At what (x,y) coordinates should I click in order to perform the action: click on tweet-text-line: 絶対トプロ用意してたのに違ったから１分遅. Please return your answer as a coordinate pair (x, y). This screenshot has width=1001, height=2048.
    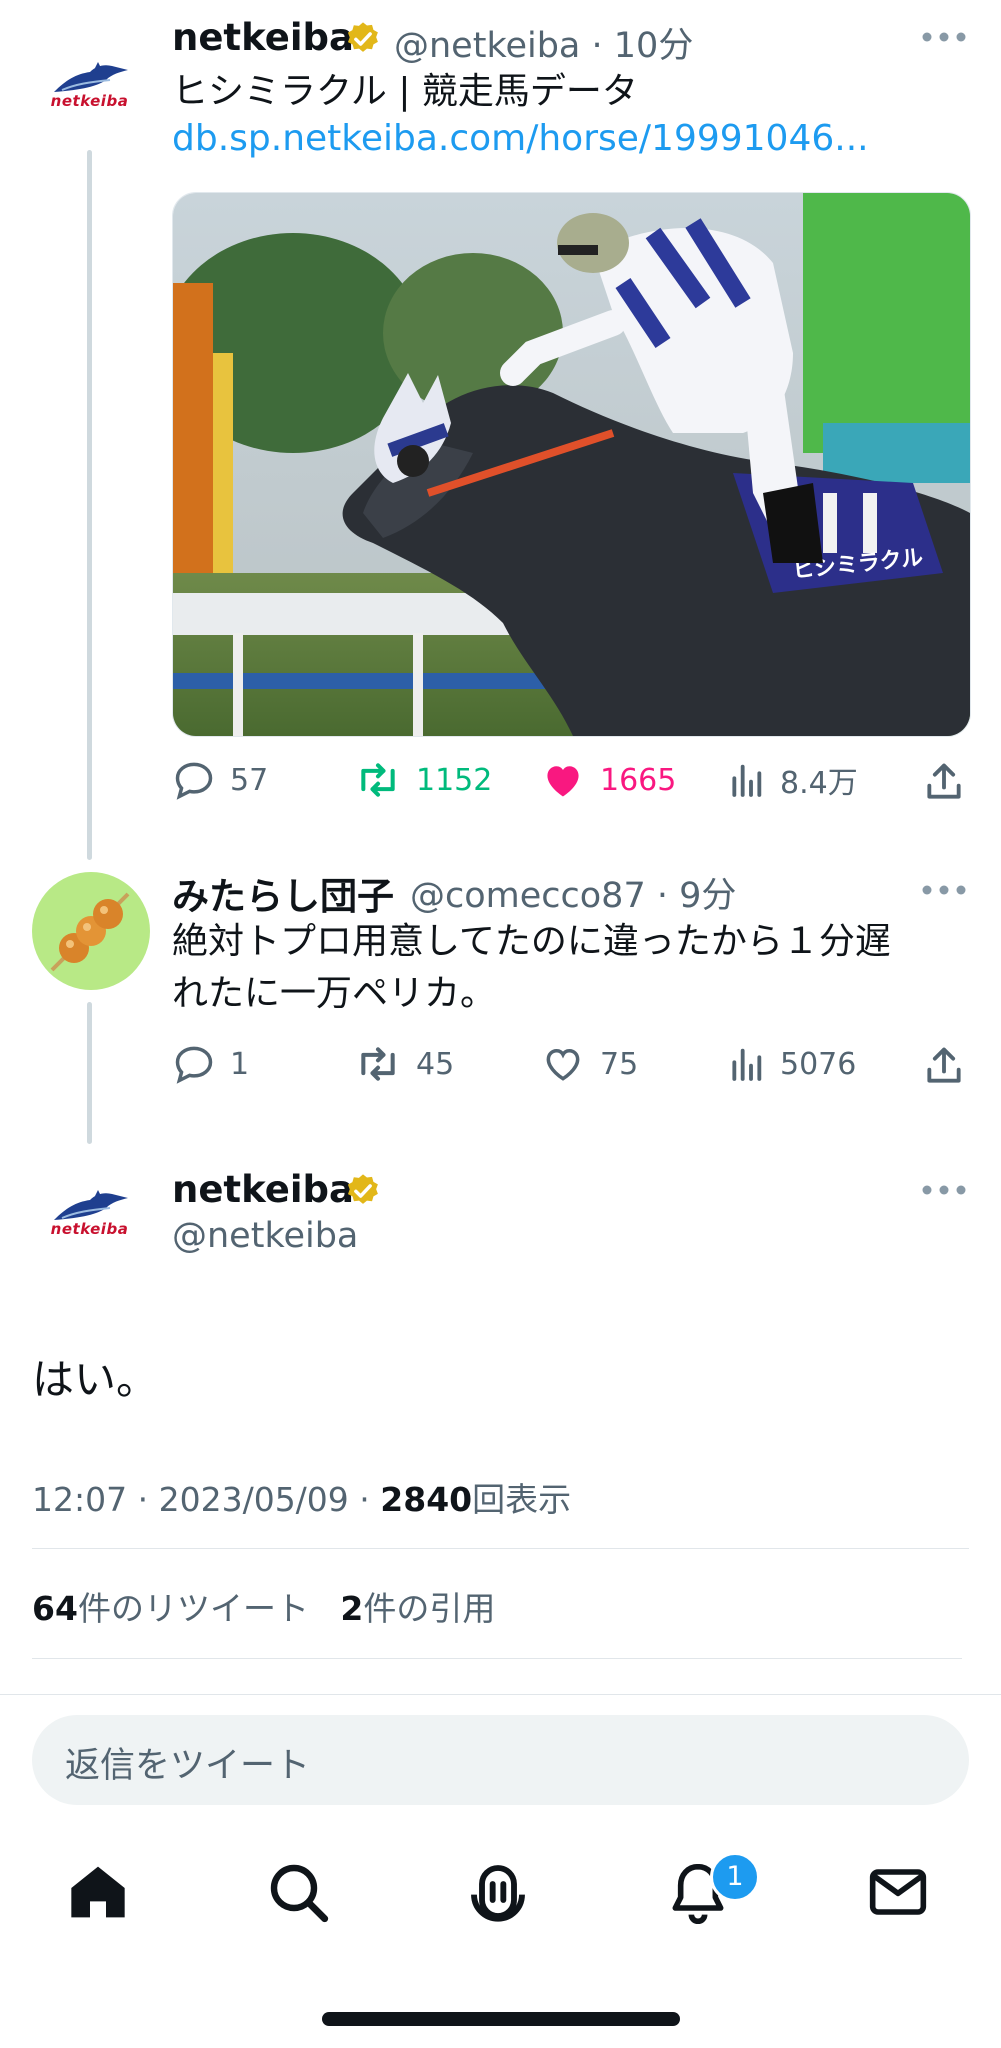
    Looking at the image, I should click on (531, 941).